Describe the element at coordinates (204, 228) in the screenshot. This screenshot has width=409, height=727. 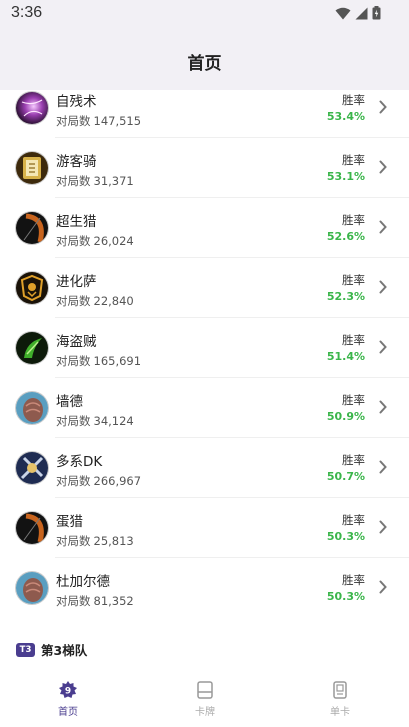
I see `deck-row-3: 超生猎 对局数 26,024 胜率 52.6%` at that location.